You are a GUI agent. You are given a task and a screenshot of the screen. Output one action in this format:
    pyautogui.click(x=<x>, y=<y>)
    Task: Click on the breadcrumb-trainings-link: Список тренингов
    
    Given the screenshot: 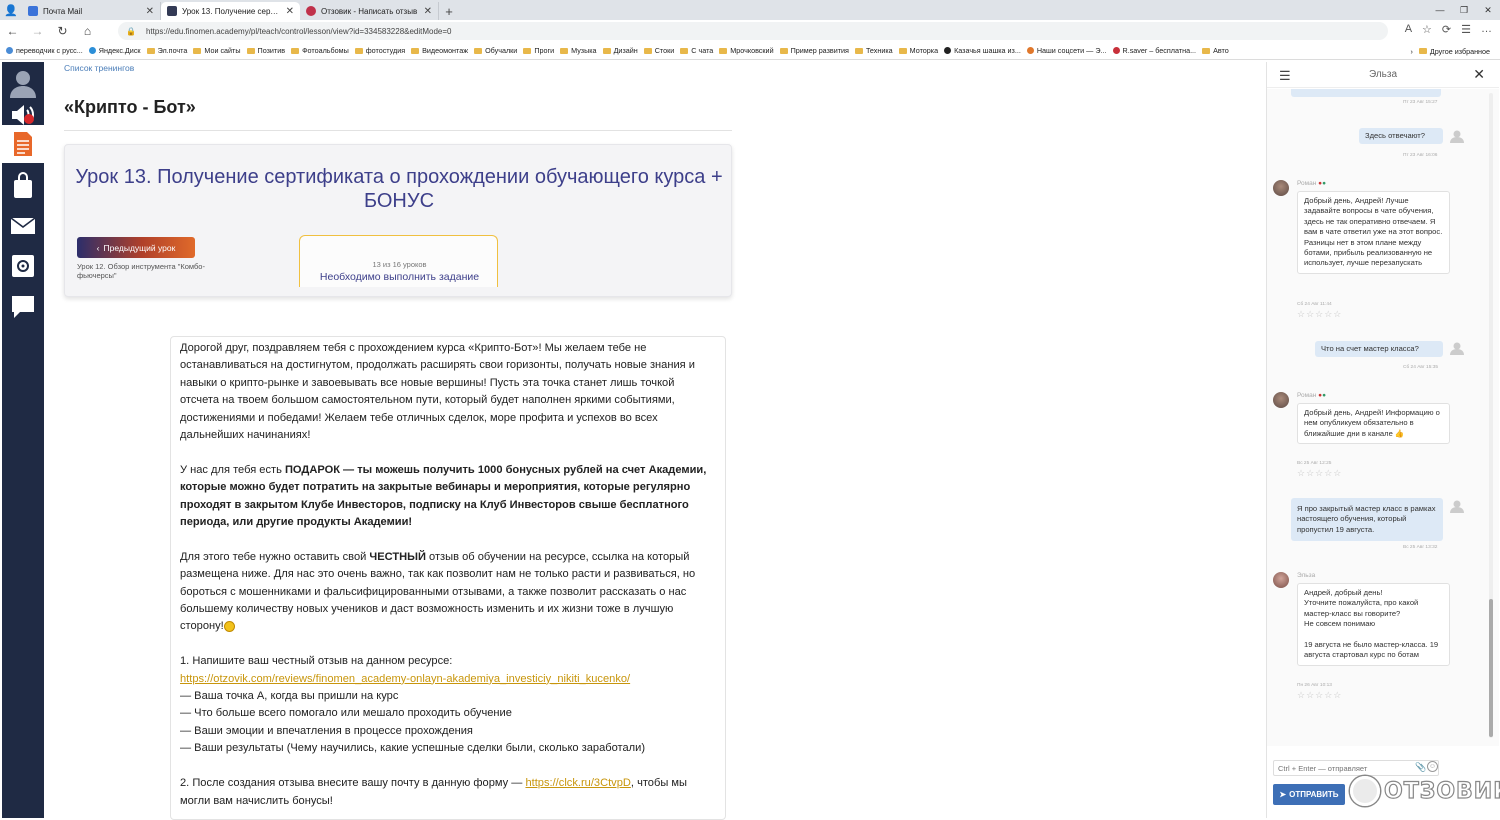 What is the action you would take?
    pyautogui.click(x=99, y=68)
    